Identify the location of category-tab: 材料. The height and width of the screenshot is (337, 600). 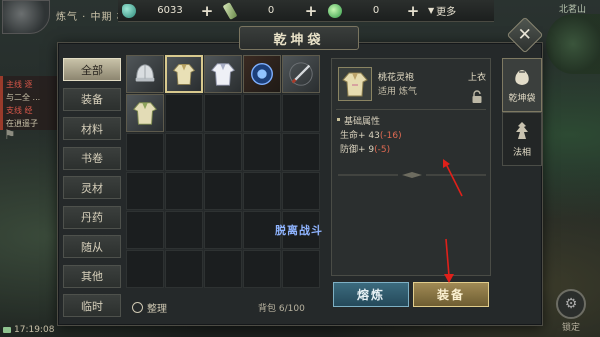
(92, 128).